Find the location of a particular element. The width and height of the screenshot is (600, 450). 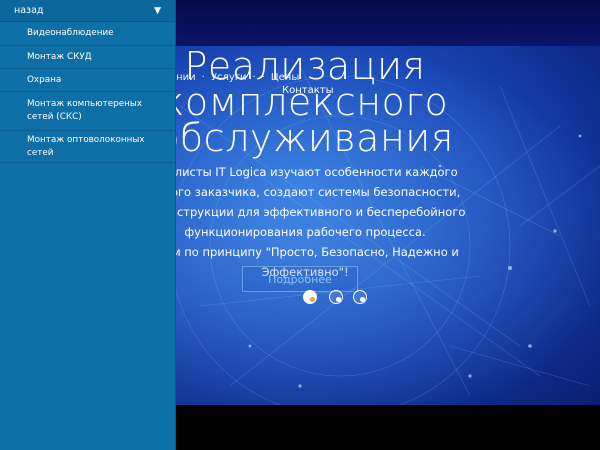

sidebar-item-label: Видеонаблюдение is located at coordinates (70, 33).